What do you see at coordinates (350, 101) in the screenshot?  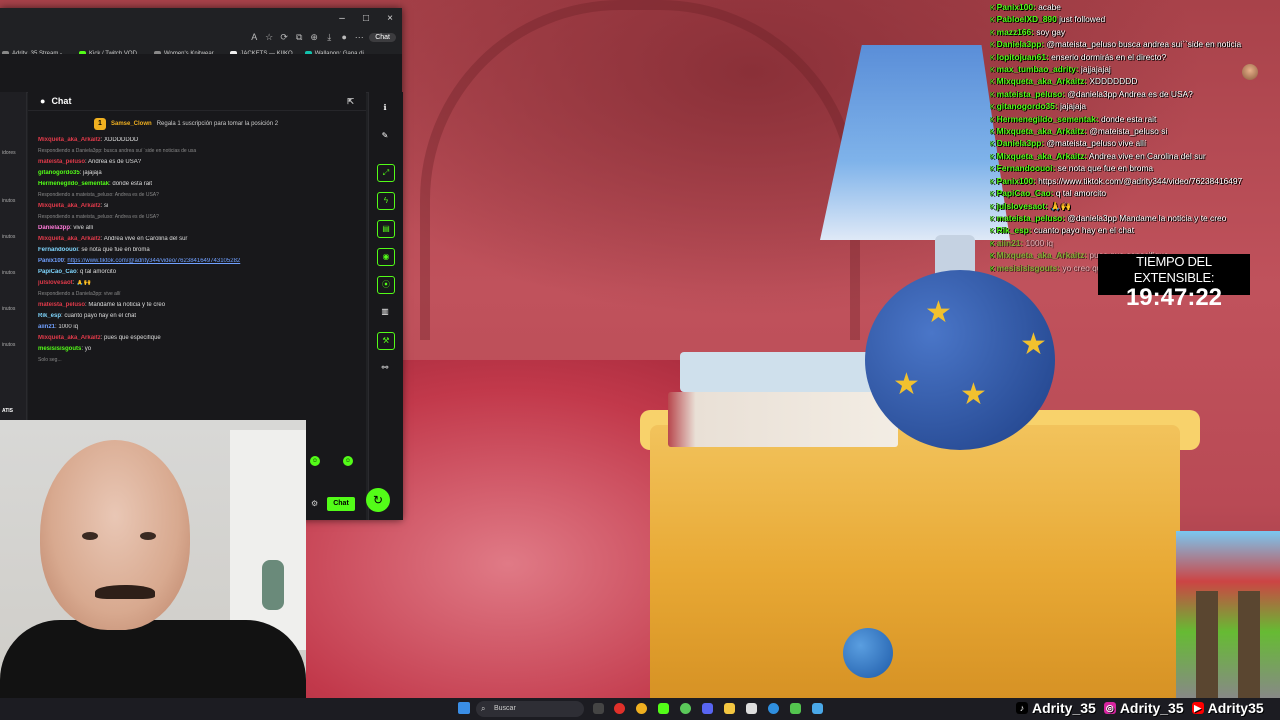 I see `popout-icon: ⇱` at bounding box center [350, 101].